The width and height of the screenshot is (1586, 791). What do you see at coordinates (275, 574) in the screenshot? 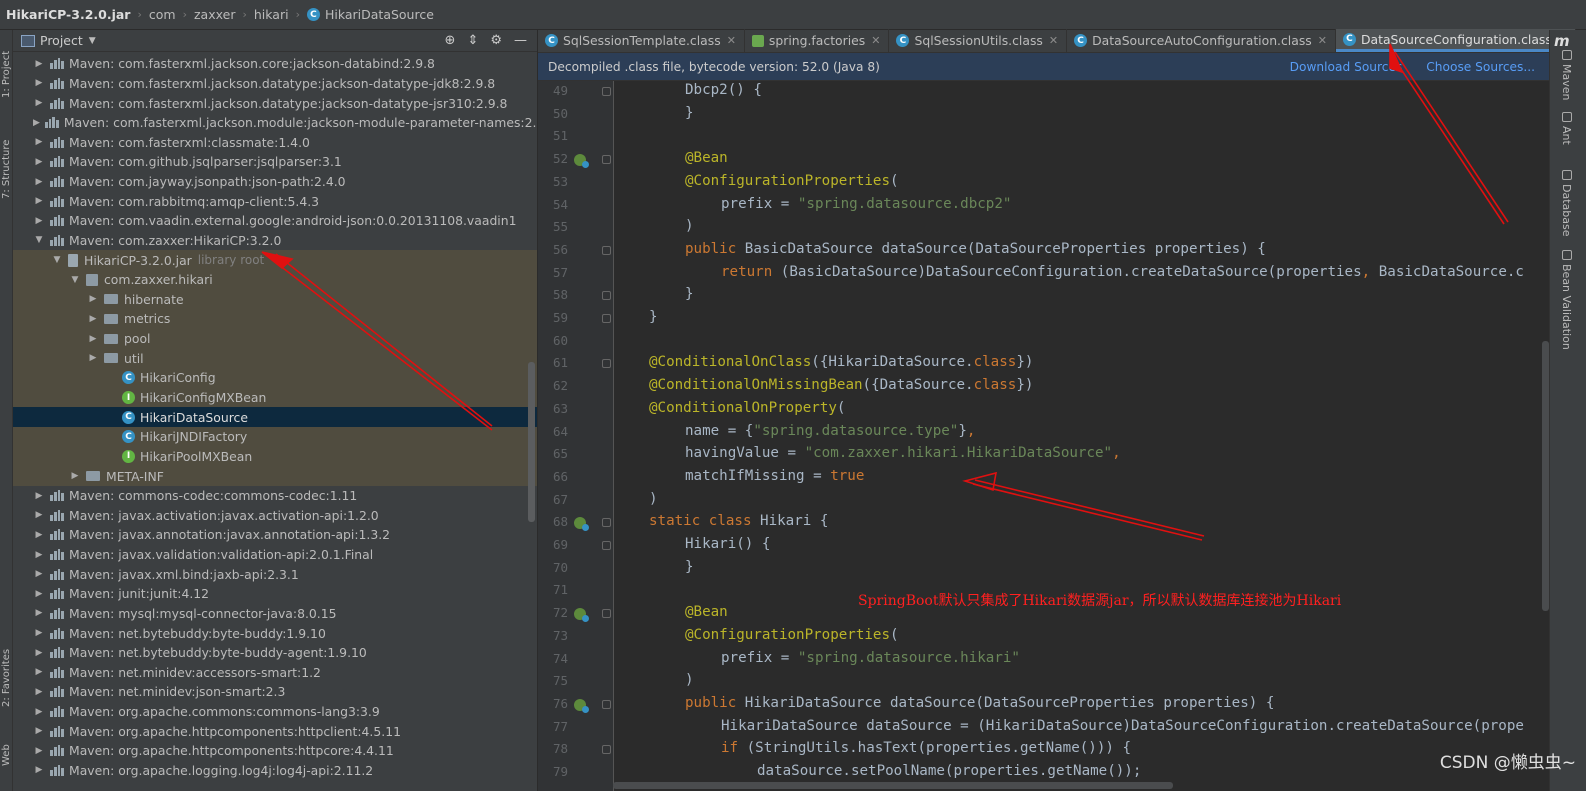
I see `tree-node: ▶ Maven: javax.xml.bind:jaxb-api:2.3.1` at bounding box center [275, 574].